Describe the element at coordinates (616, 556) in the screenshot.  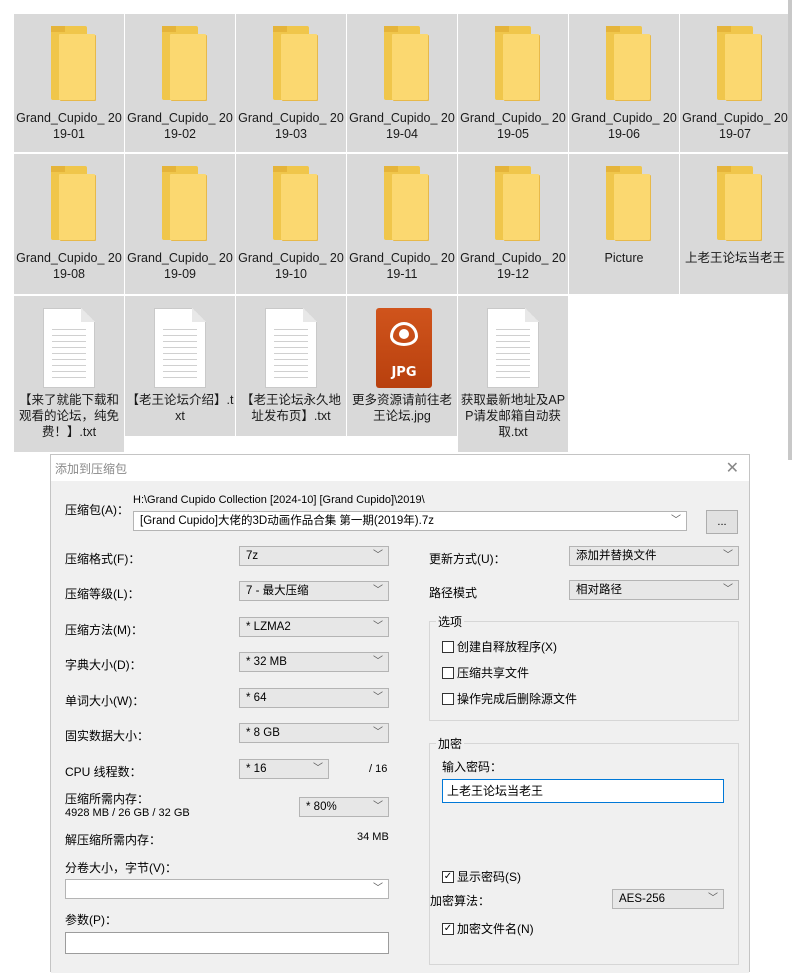
I see `update-value: 添加并替换文件` at that location.